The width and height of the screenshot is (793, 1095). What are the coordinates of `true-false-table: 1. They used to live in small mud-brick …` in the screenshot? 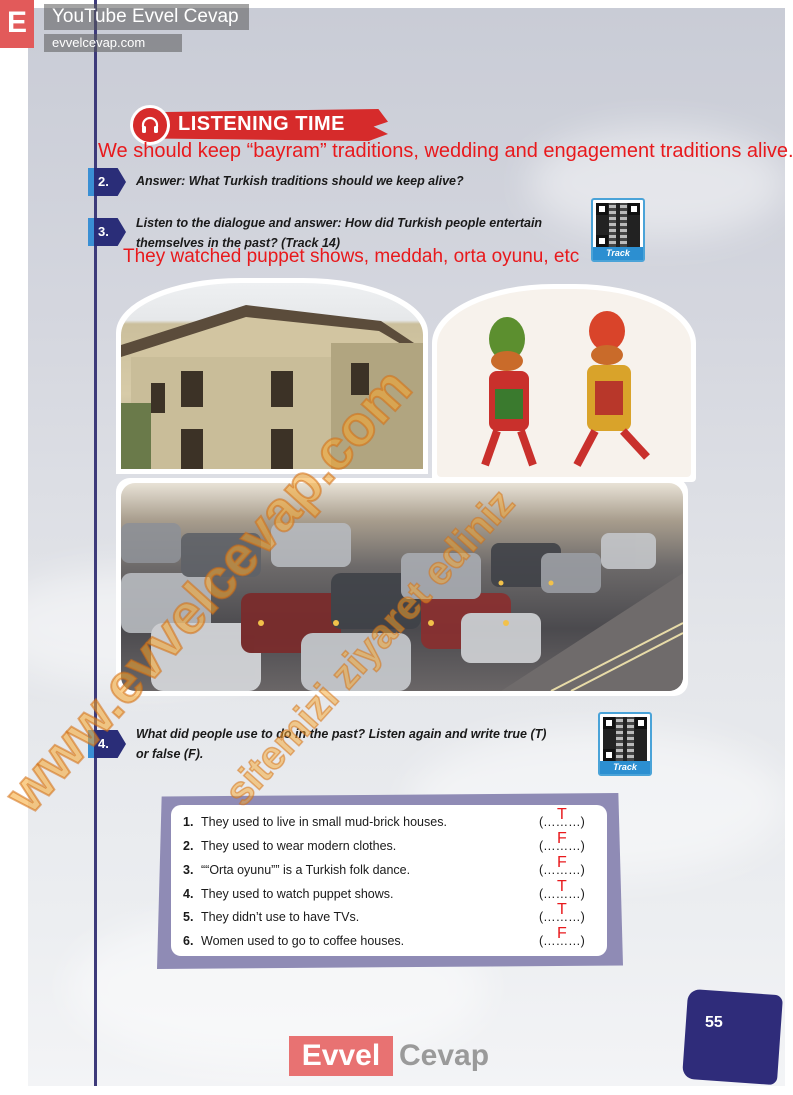 It's located at (389, 880).